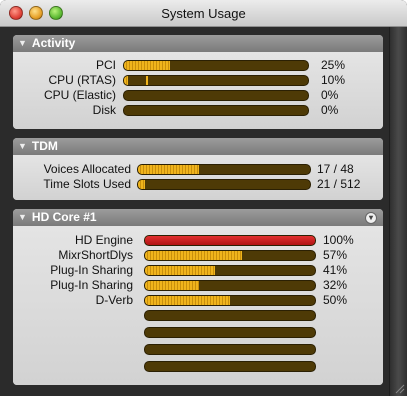 The width and height of the screenshot is (407, 396). Describe the element at coordinates (198, 217) in the screenshot. I see `hd-core-header: ▼ HD Core #1 ▾` at that location.